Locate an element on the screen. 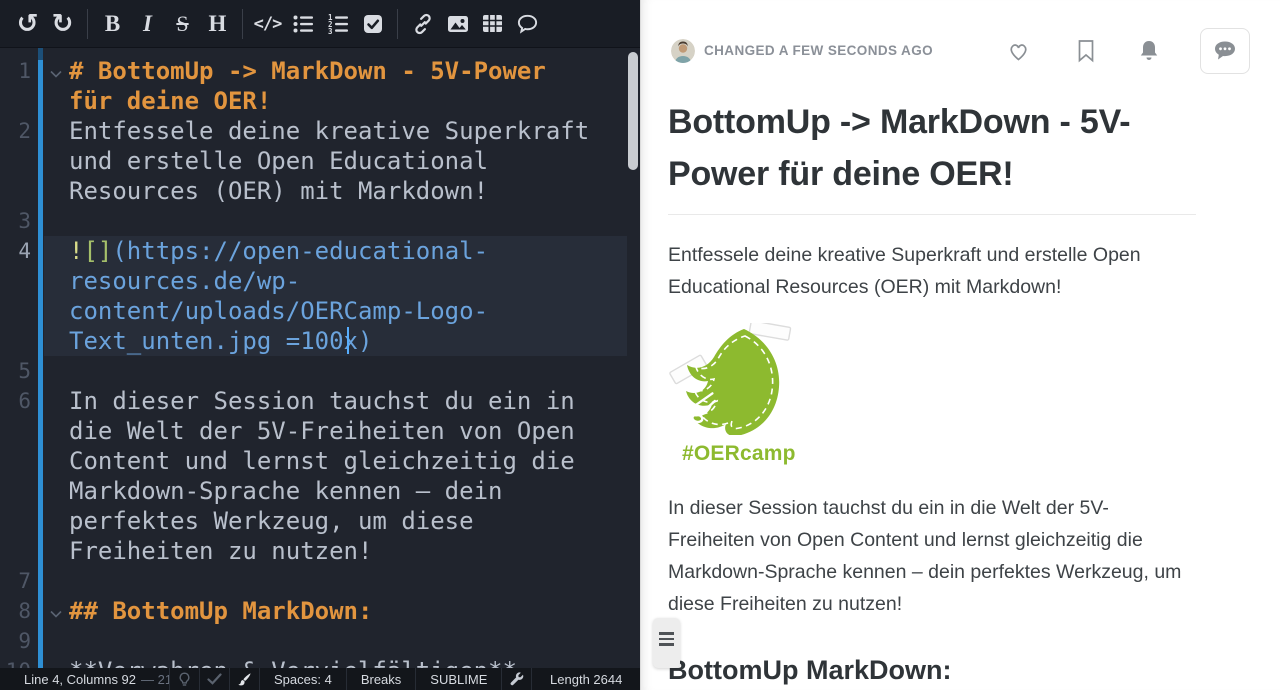  bold-text-source: **Verwahren & Vervielfältigen** is located at coordinates (333, 662).